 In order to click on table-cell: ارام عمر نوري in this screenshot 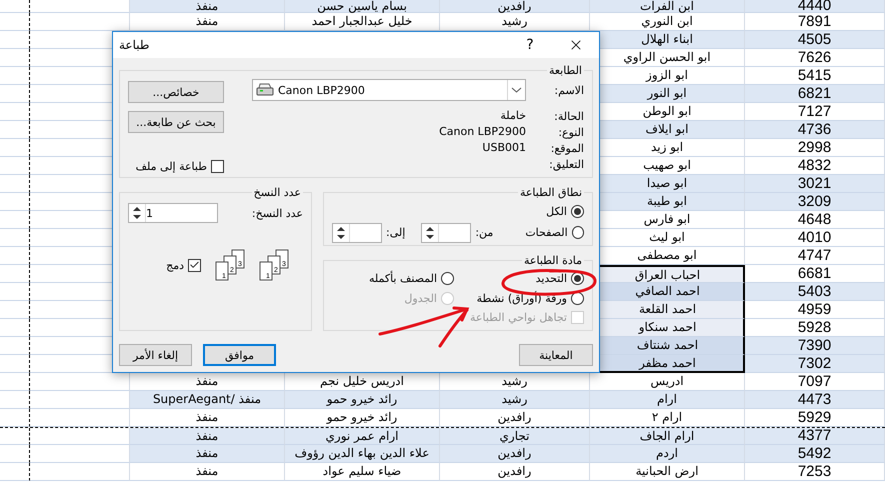, I will do `click(362, 436)`.